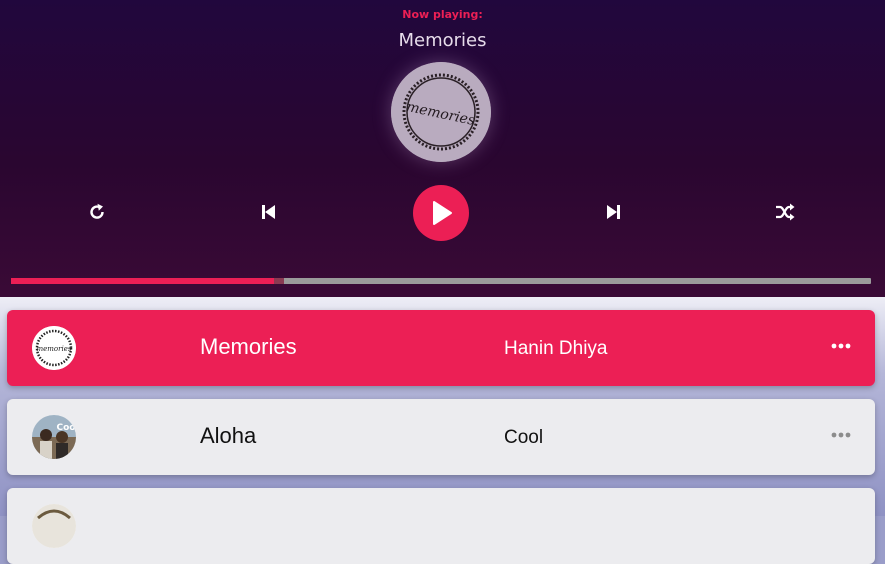  Describe the element at coordinates (442, 14) in the screenshot. I see `now-playing-label: Now playing:` at that location.